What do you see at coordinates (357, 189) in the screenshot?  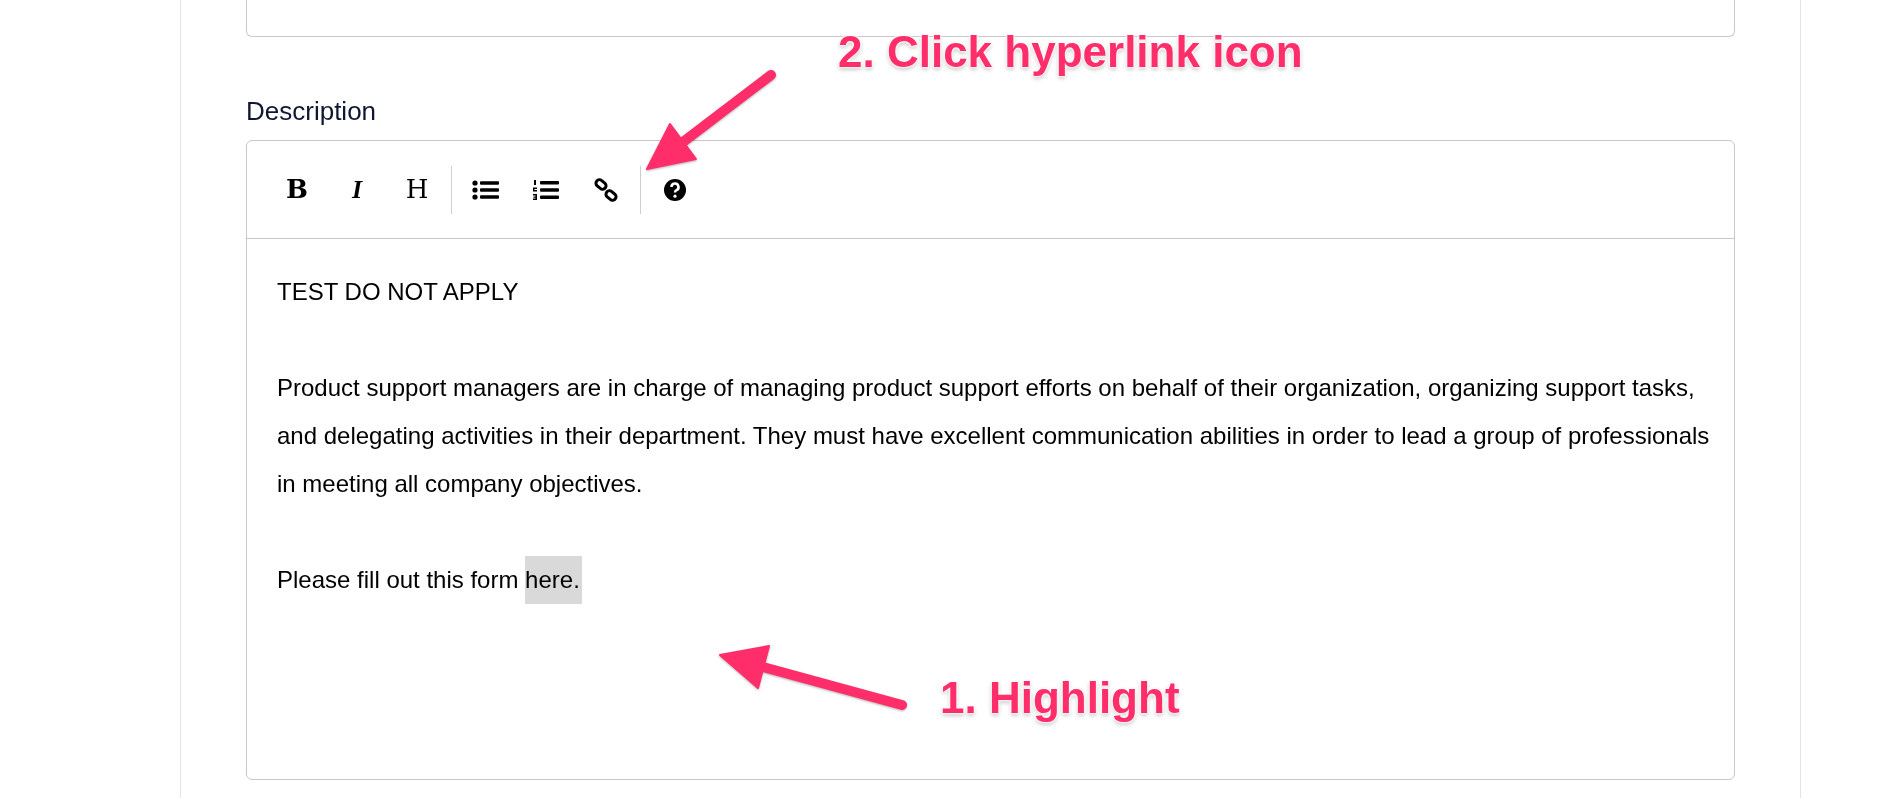 I see `italic-button: I` at bounding box center [357, 189].